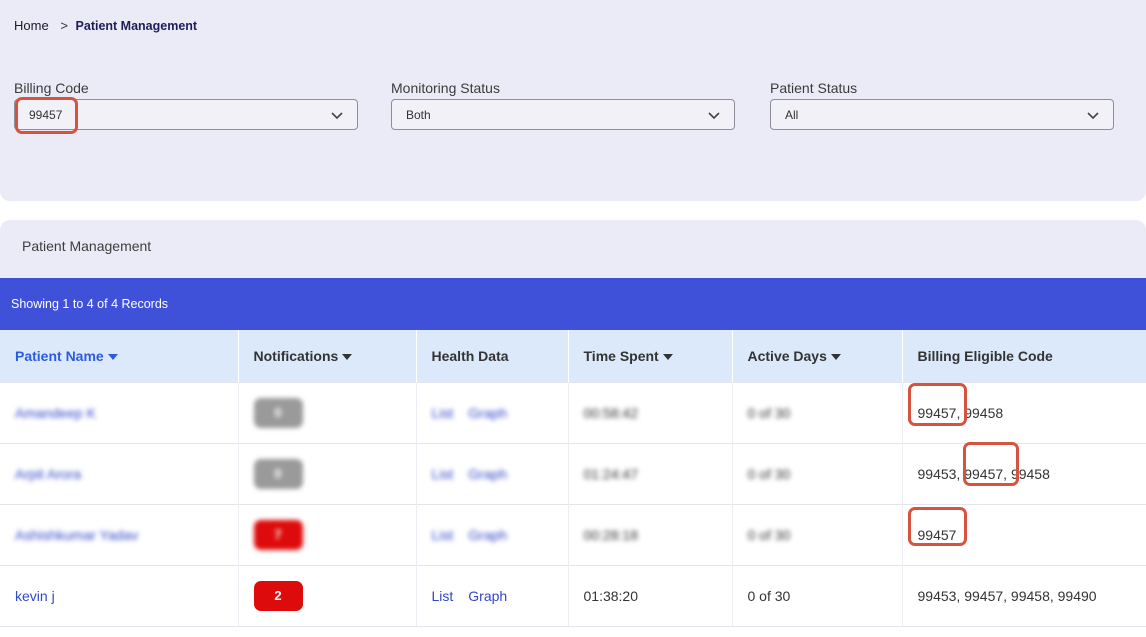  What do you see at coordinates (1024, 596) in the screenshot?
I see `billing-codes: 99453, 99457, 99458, 99490` at bounding box center [1024, 596].